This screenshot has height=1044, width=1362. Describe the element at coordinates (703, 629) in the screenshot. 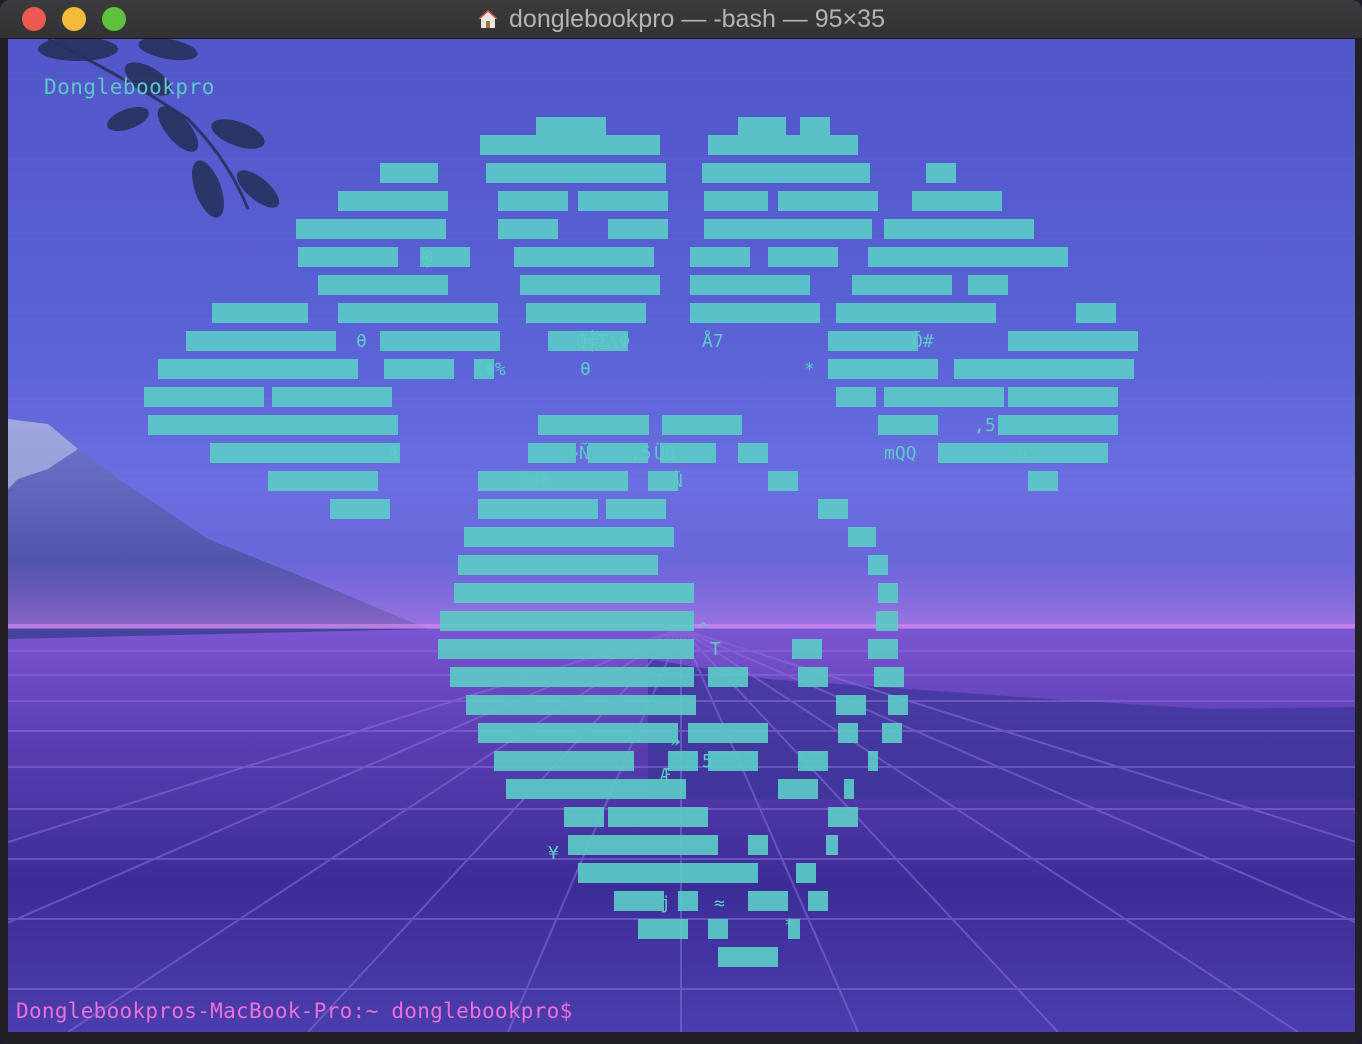

I see `ascii-glyph-17: ^` at that location.